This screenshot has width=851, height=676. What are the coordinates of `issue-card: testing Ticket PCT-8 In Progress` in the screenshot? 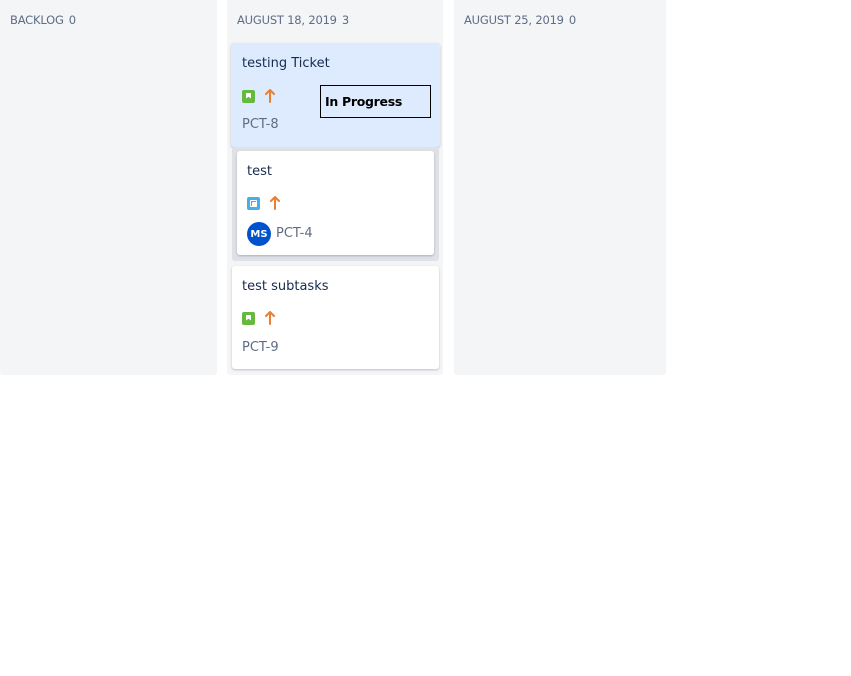 It's located at (335, 95).